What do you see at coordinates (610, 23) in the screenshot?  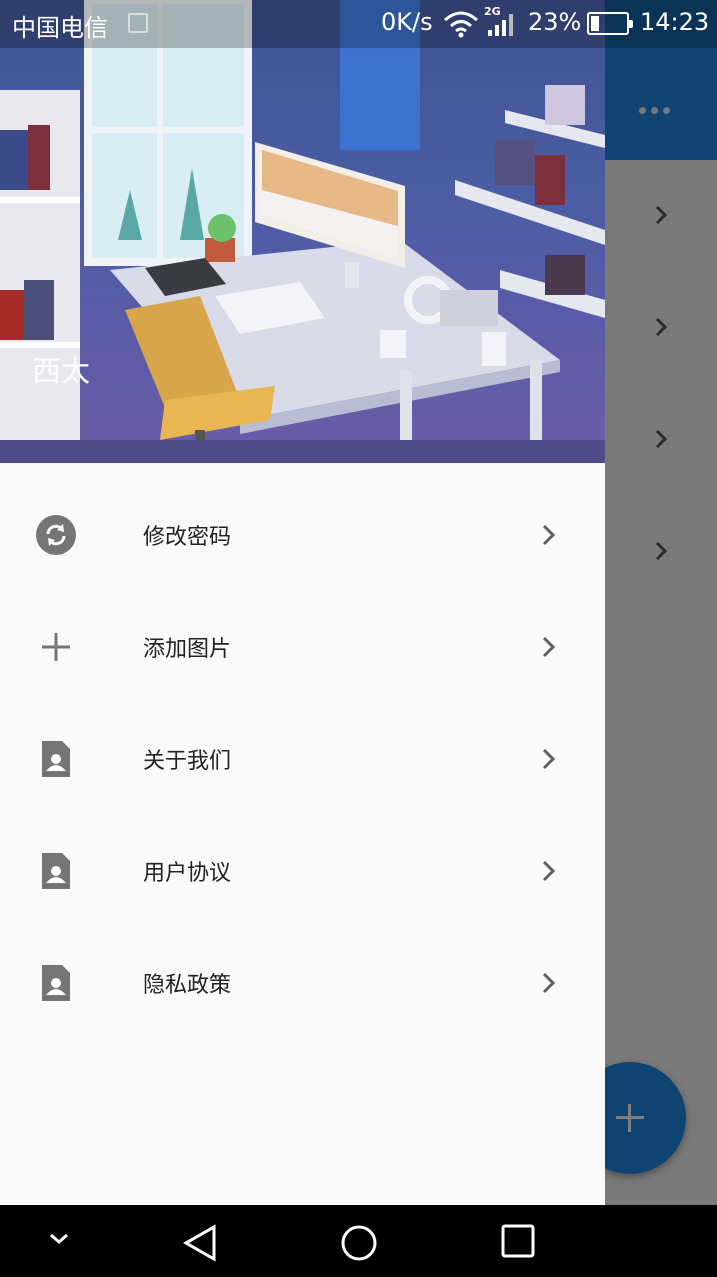 I see `battery-icon` at bounding box center [610, 23].